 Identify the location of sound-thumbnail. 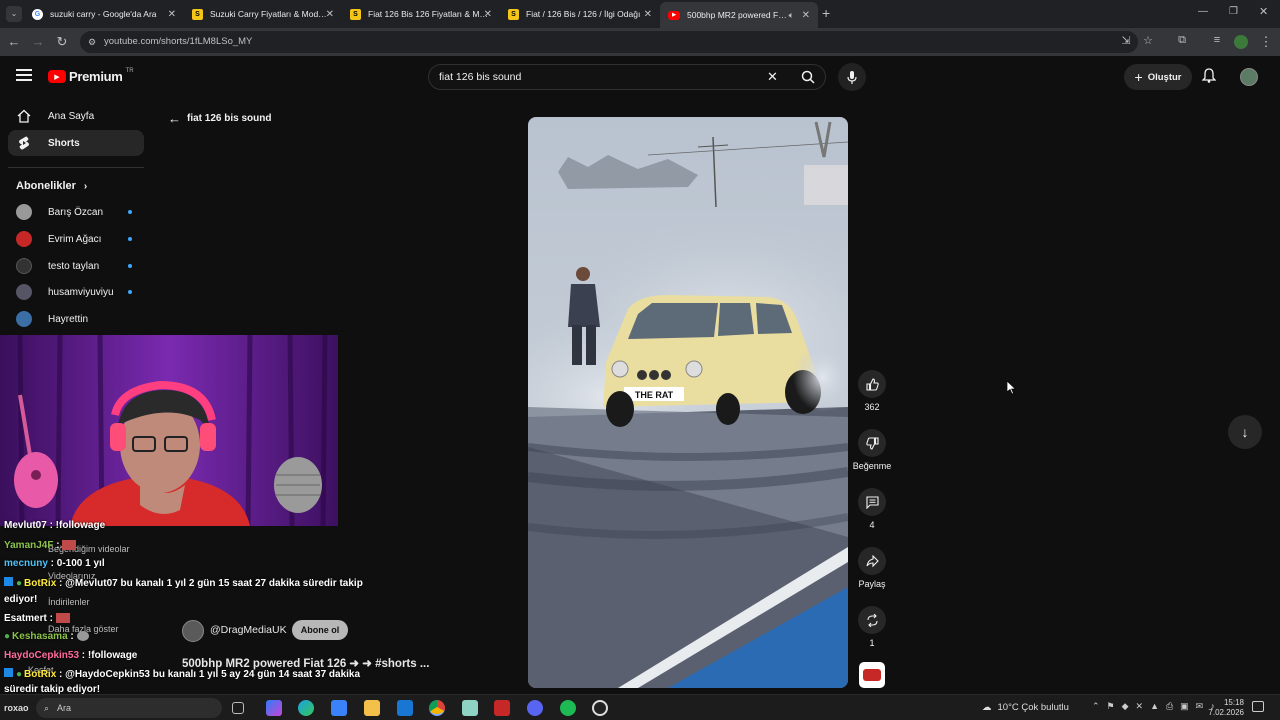
(872, 675).